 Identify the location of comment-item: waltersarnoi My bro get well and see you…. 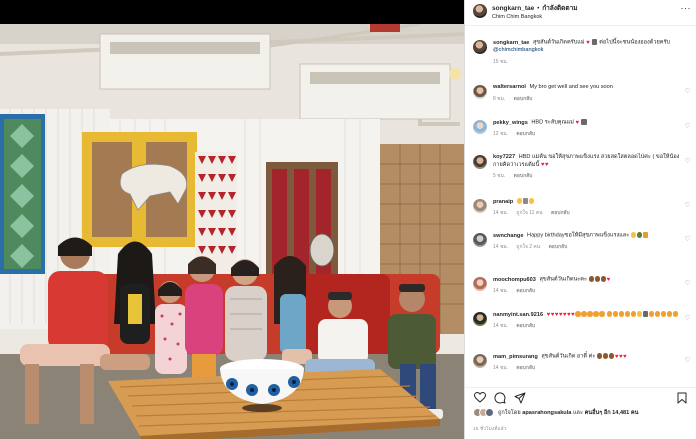
(582, 93).